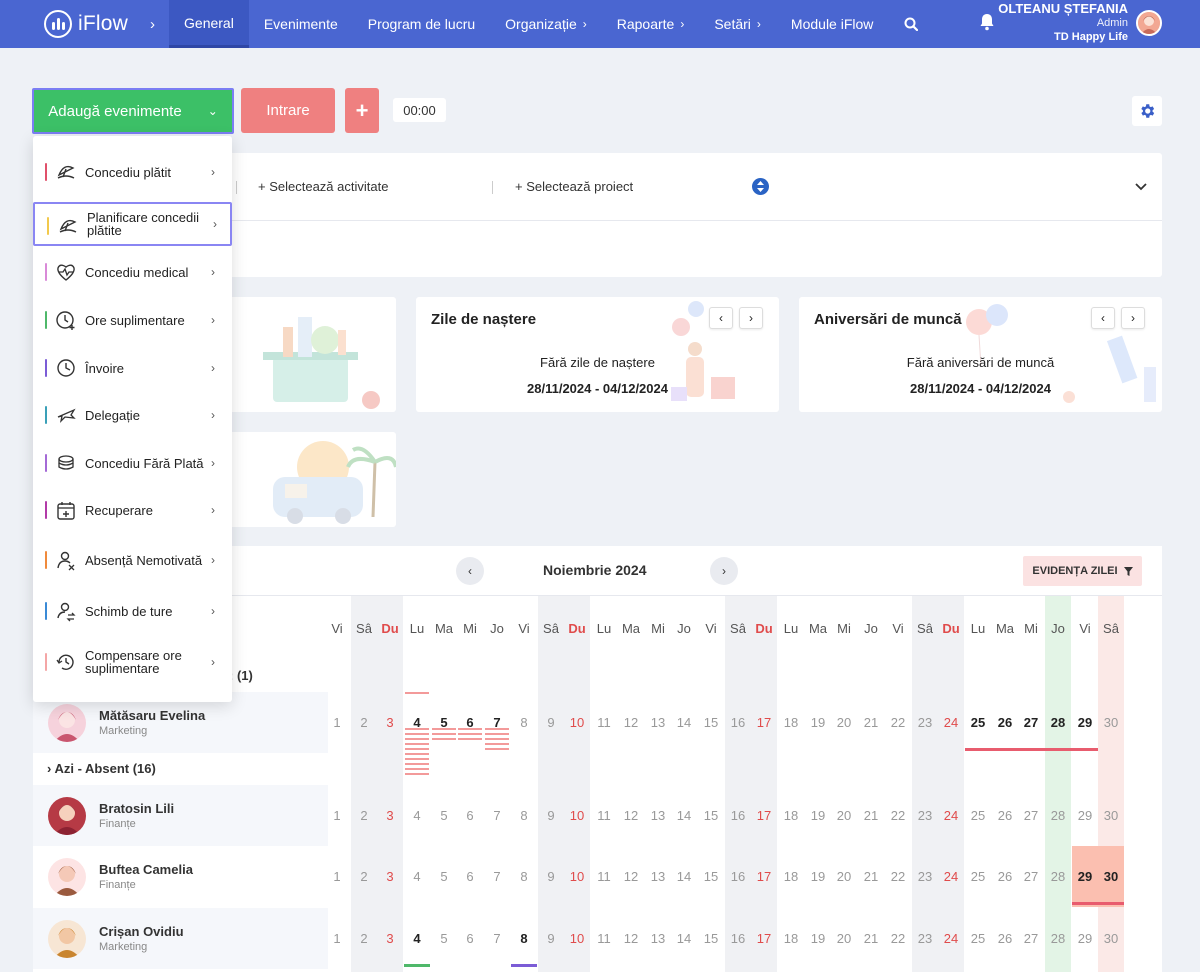 This screenshot has height=972, width=1200. I want to click on day-cell: 17, so click(764, 876).